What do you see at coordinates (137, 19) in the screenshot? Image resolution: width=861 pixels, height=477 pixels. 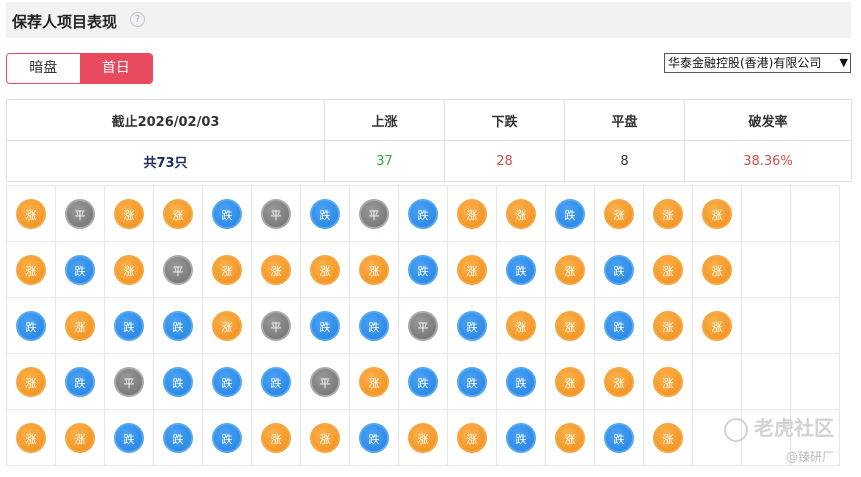 I see `help-icon: ?` at bounding box center [137, 19].